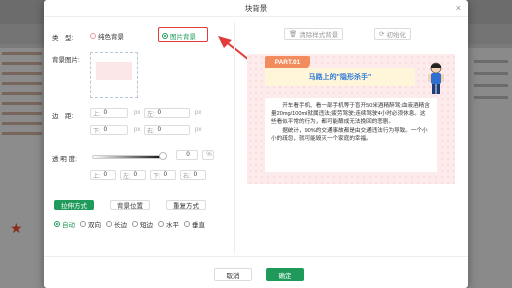 Image resolution: width=512 pixels, height=288 pixels. I want to click on trash-icon: 🗑, so click(293, 34).